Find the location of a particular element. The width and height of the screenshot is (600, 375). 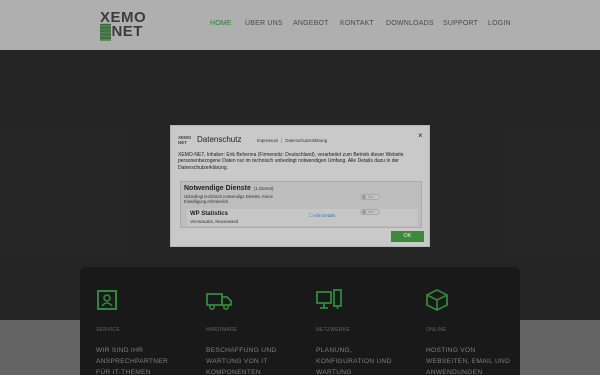

service-details-link: ☐ Alle Details is located at coordinates (322, 216).